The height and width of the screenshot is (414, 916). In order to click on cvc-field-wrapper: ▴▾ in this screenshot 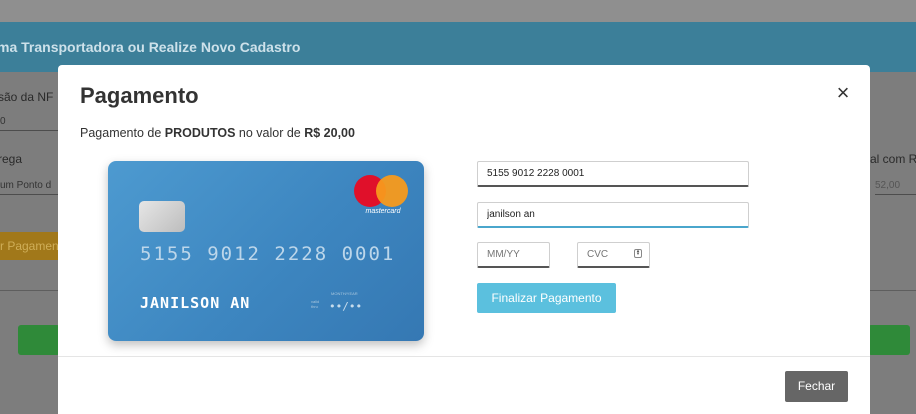, I will do `click(613, 255)`.